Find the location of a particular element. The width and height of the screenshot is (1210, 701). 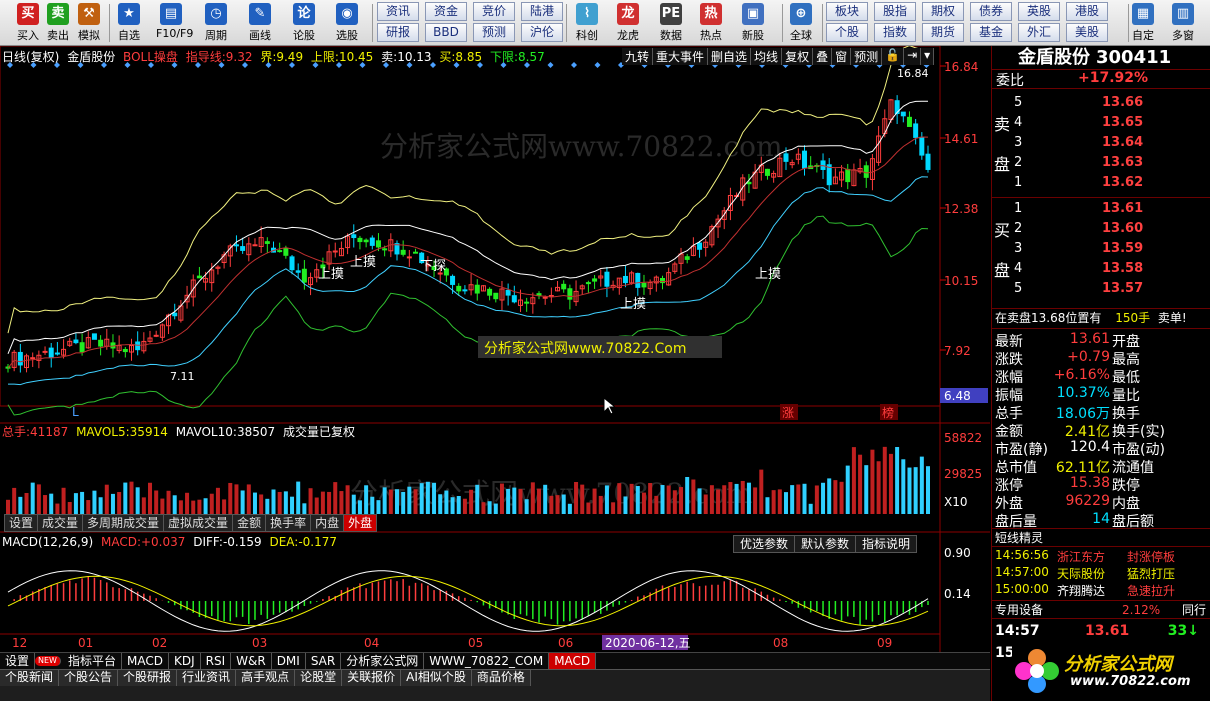

news-tab-3: 行业资讯 is located at coordinates (207, 678).